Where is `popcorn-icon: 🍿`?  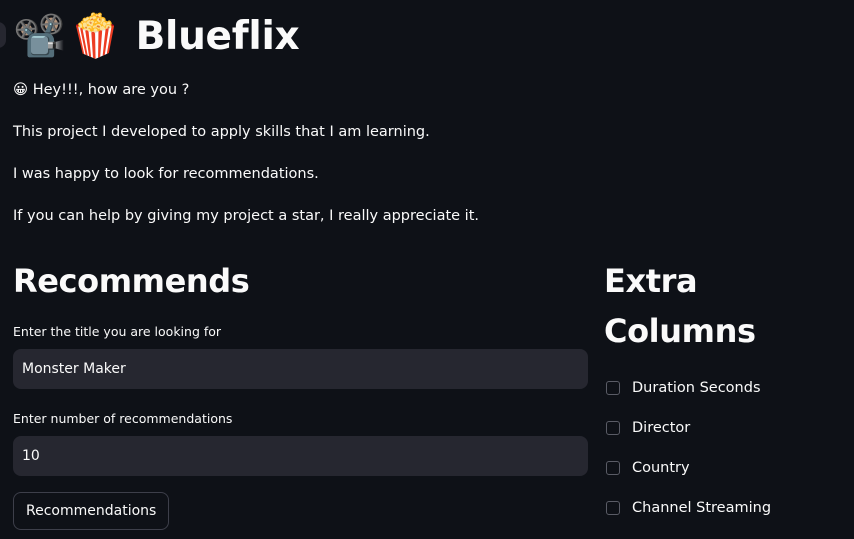 popcorn-icon: 🍿 is located at coordinates (95, 35).